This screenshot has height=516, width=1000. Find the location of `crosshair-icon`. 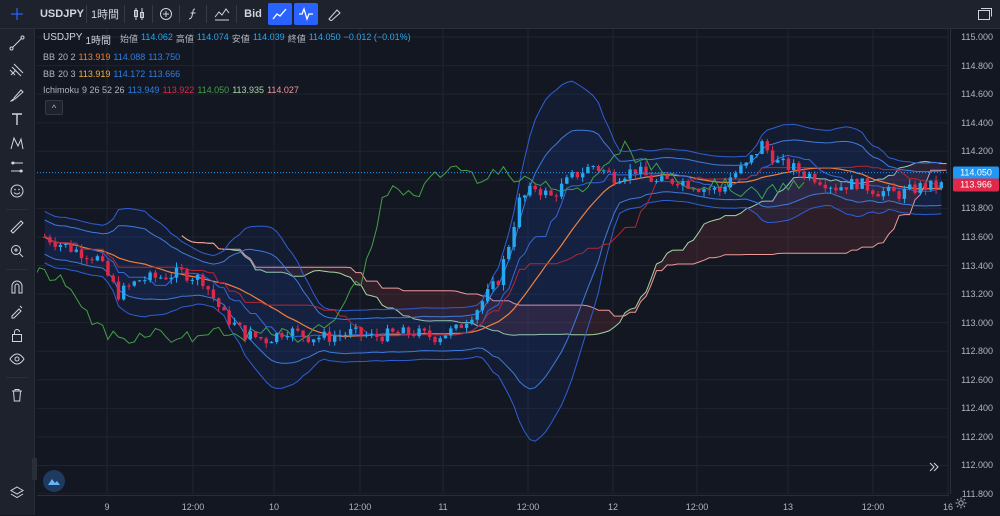

crosshair-icon is located at coordinates (17, 14).